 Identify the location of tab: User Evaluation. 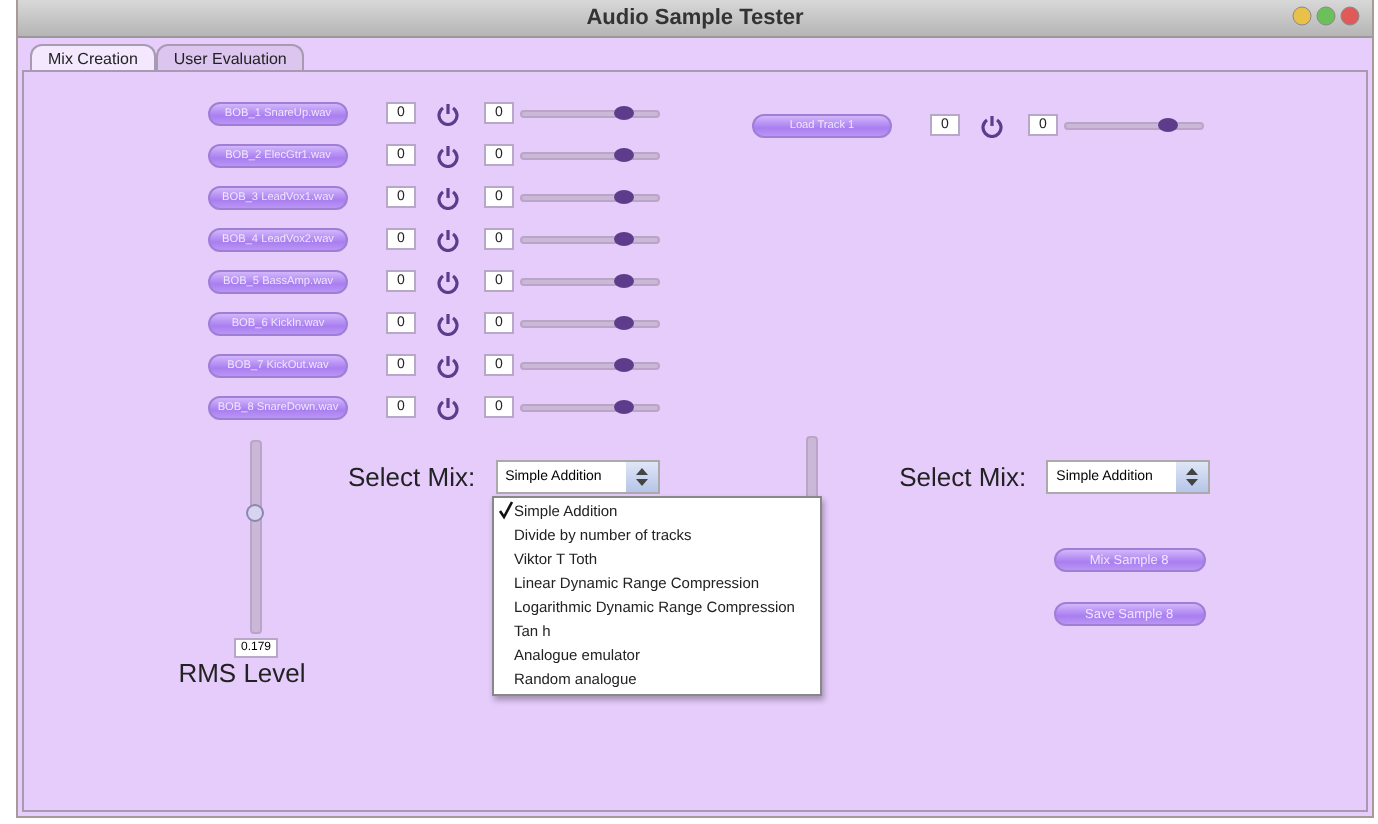
(230, 57).